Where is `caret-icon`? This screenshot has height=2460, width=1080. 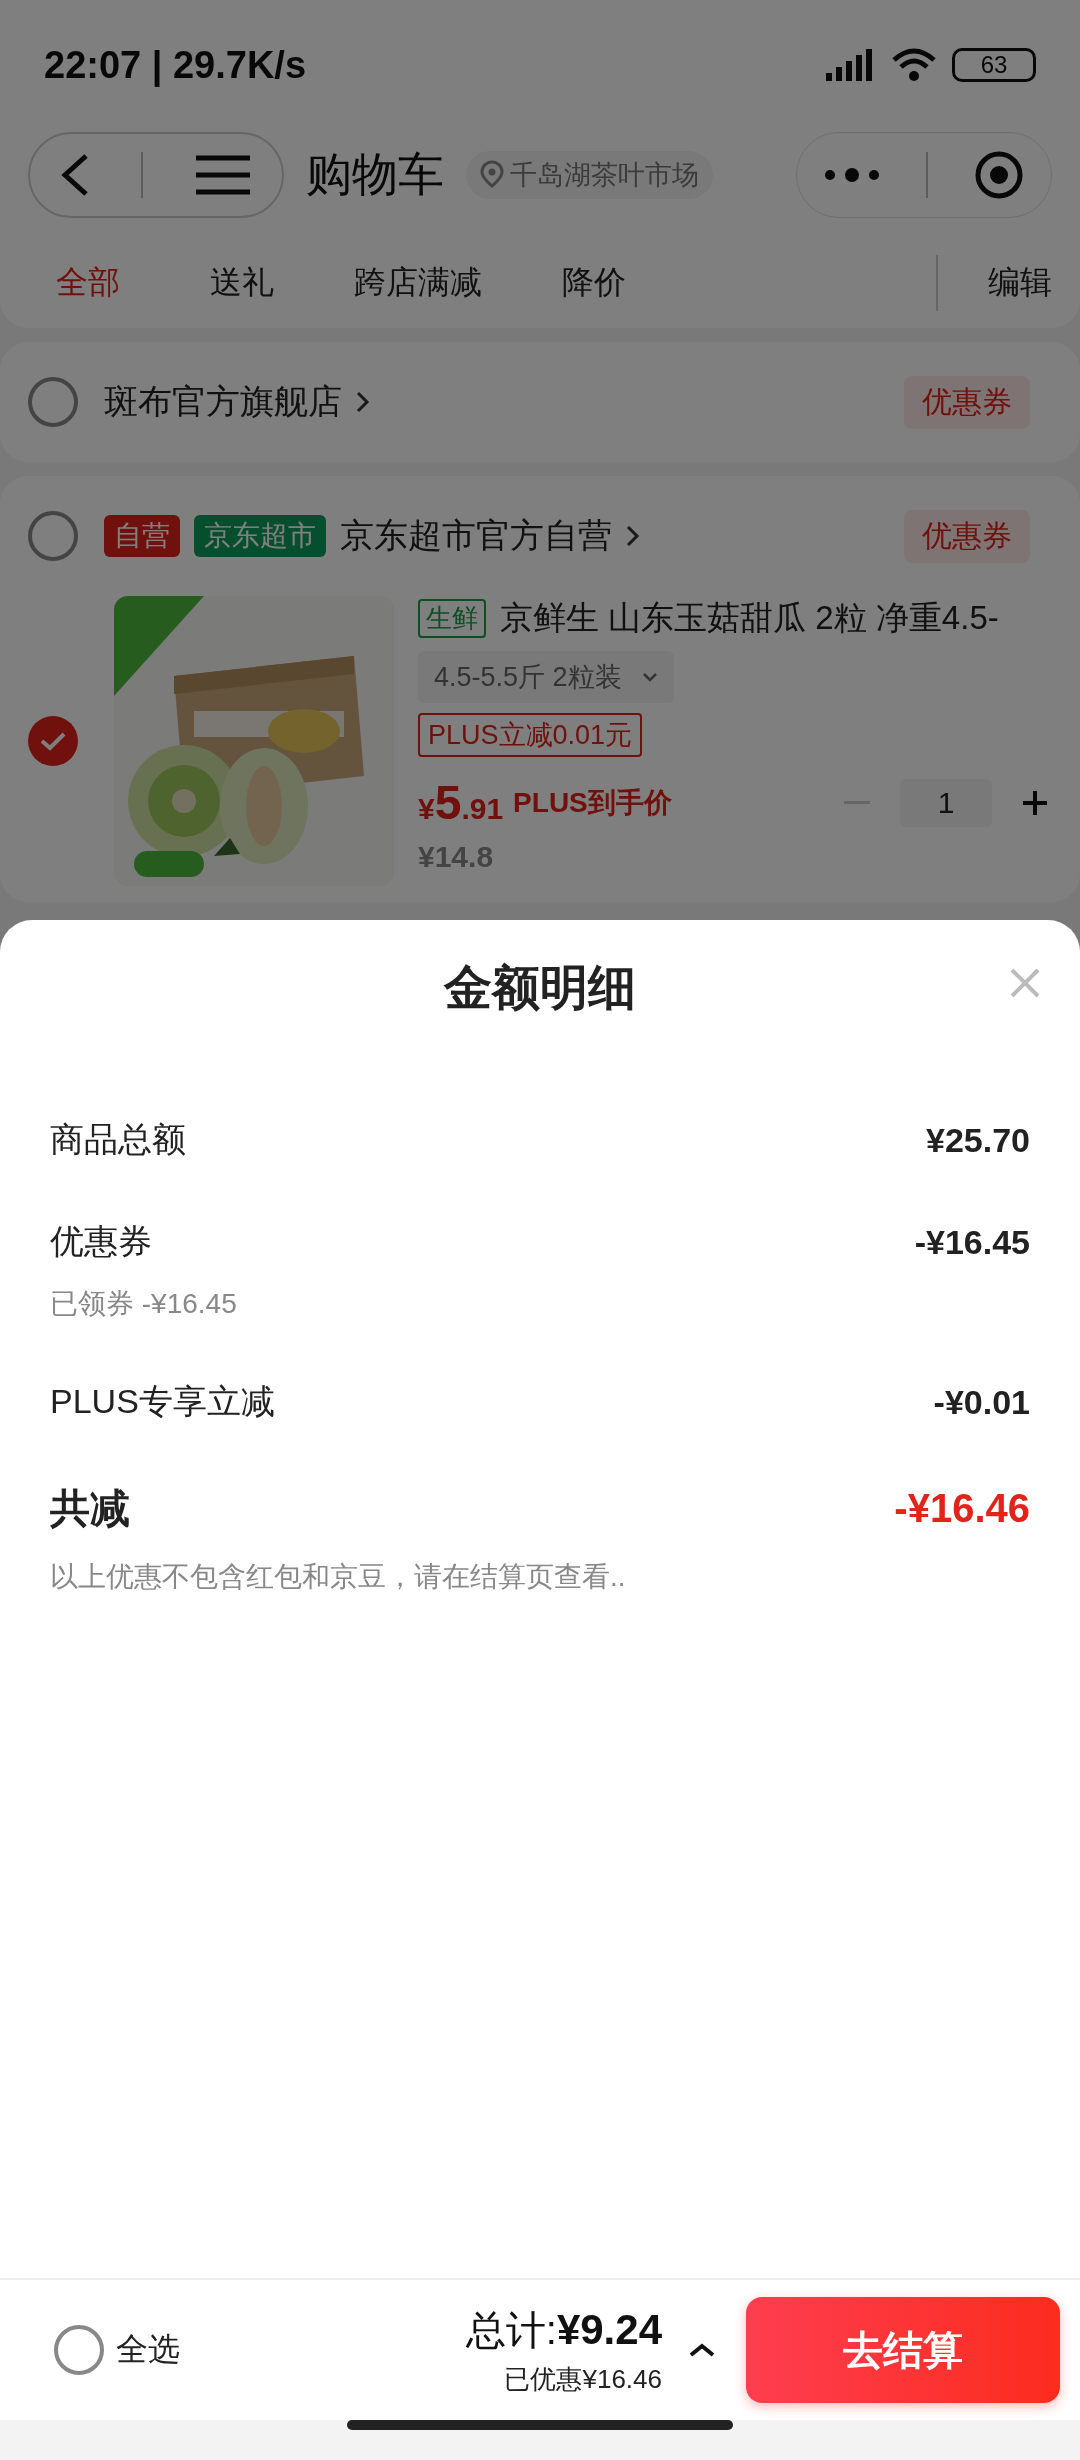
caret-icon is located at coordinates (702, 2350).